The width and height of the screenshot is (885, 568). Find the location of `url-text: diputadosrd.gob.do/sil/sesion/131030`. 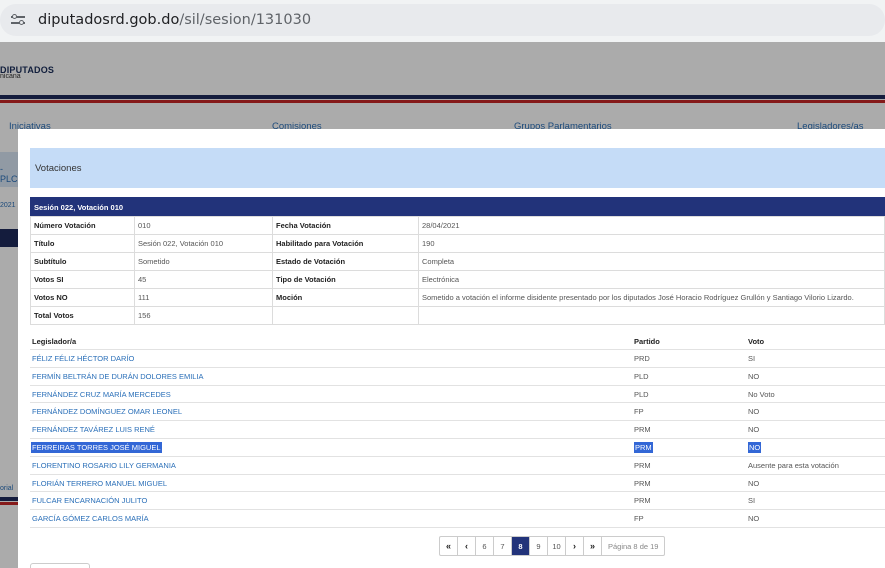

url-text: diputadosrd.gob.do/sil/sesion/131030 is located at coordinates (174, 20).